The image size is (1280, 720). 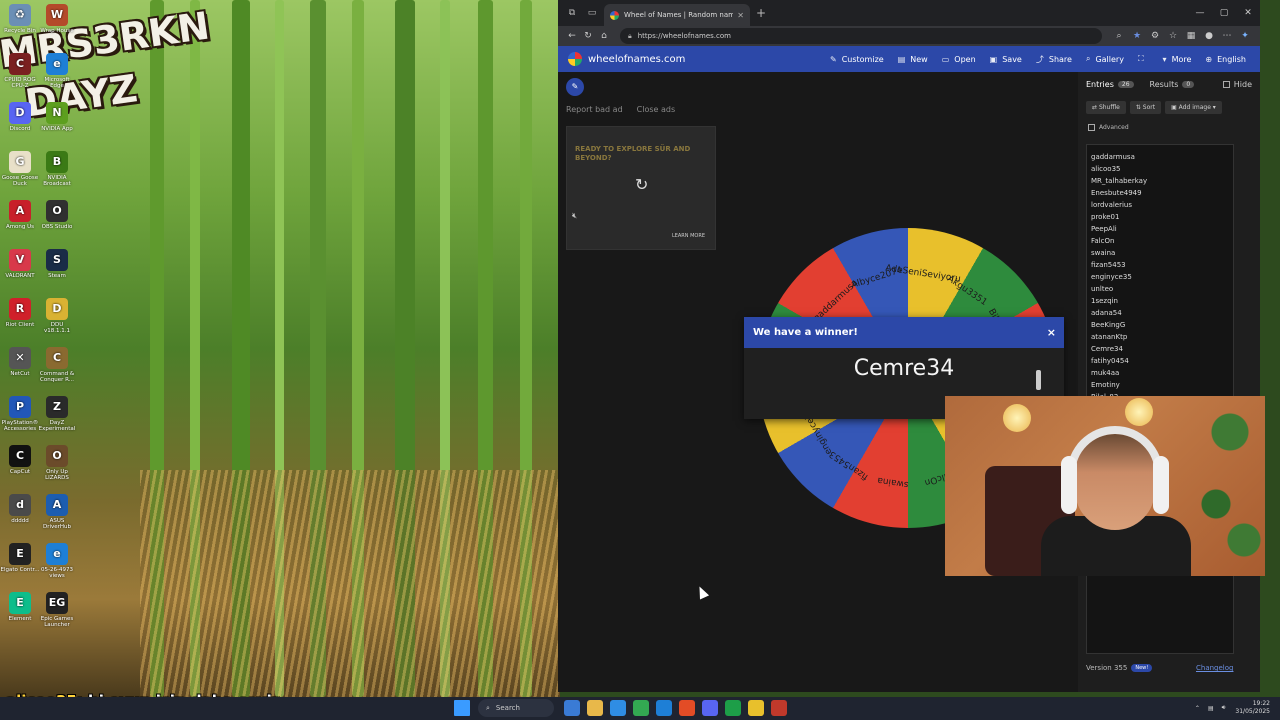 I want to click on desktop-icon: C CapCut, so click(x=20, y=460).